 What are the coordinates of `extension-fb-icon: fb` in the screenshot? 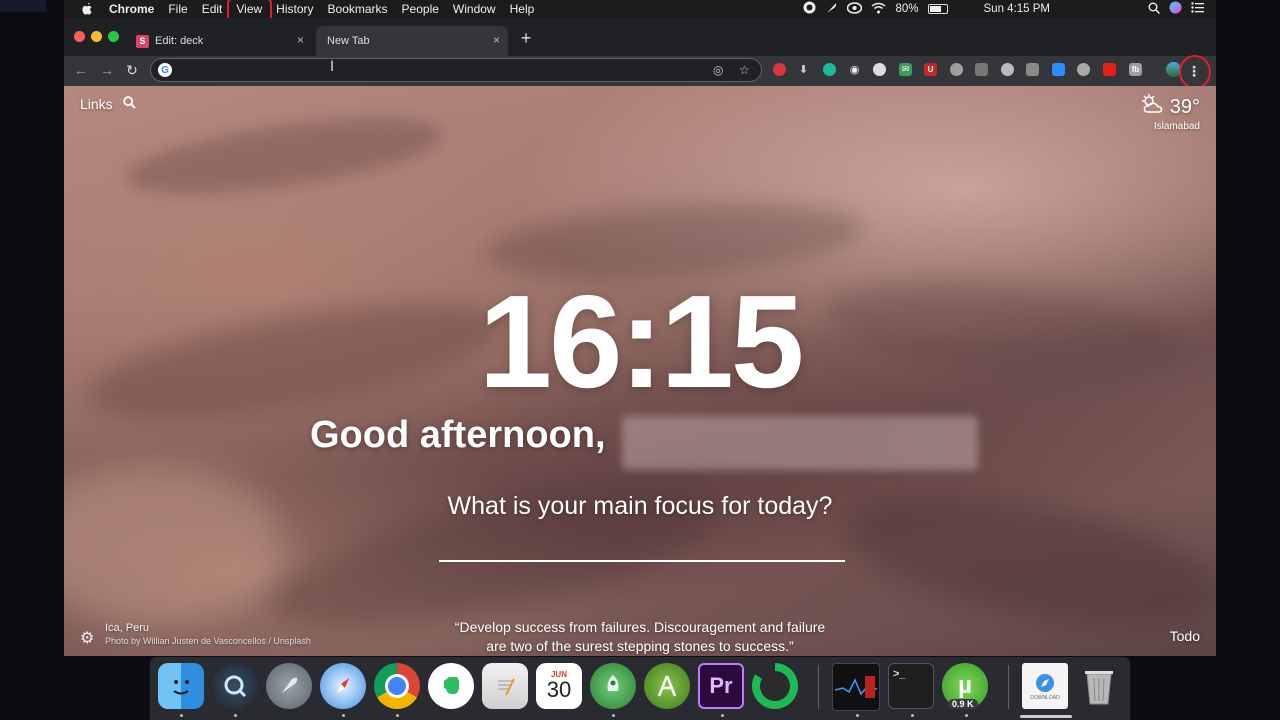 It's located at (1135, 69).